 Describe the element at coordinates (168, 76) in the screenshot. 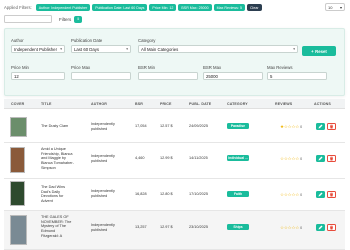

I see `bsr-min-input` at that location.